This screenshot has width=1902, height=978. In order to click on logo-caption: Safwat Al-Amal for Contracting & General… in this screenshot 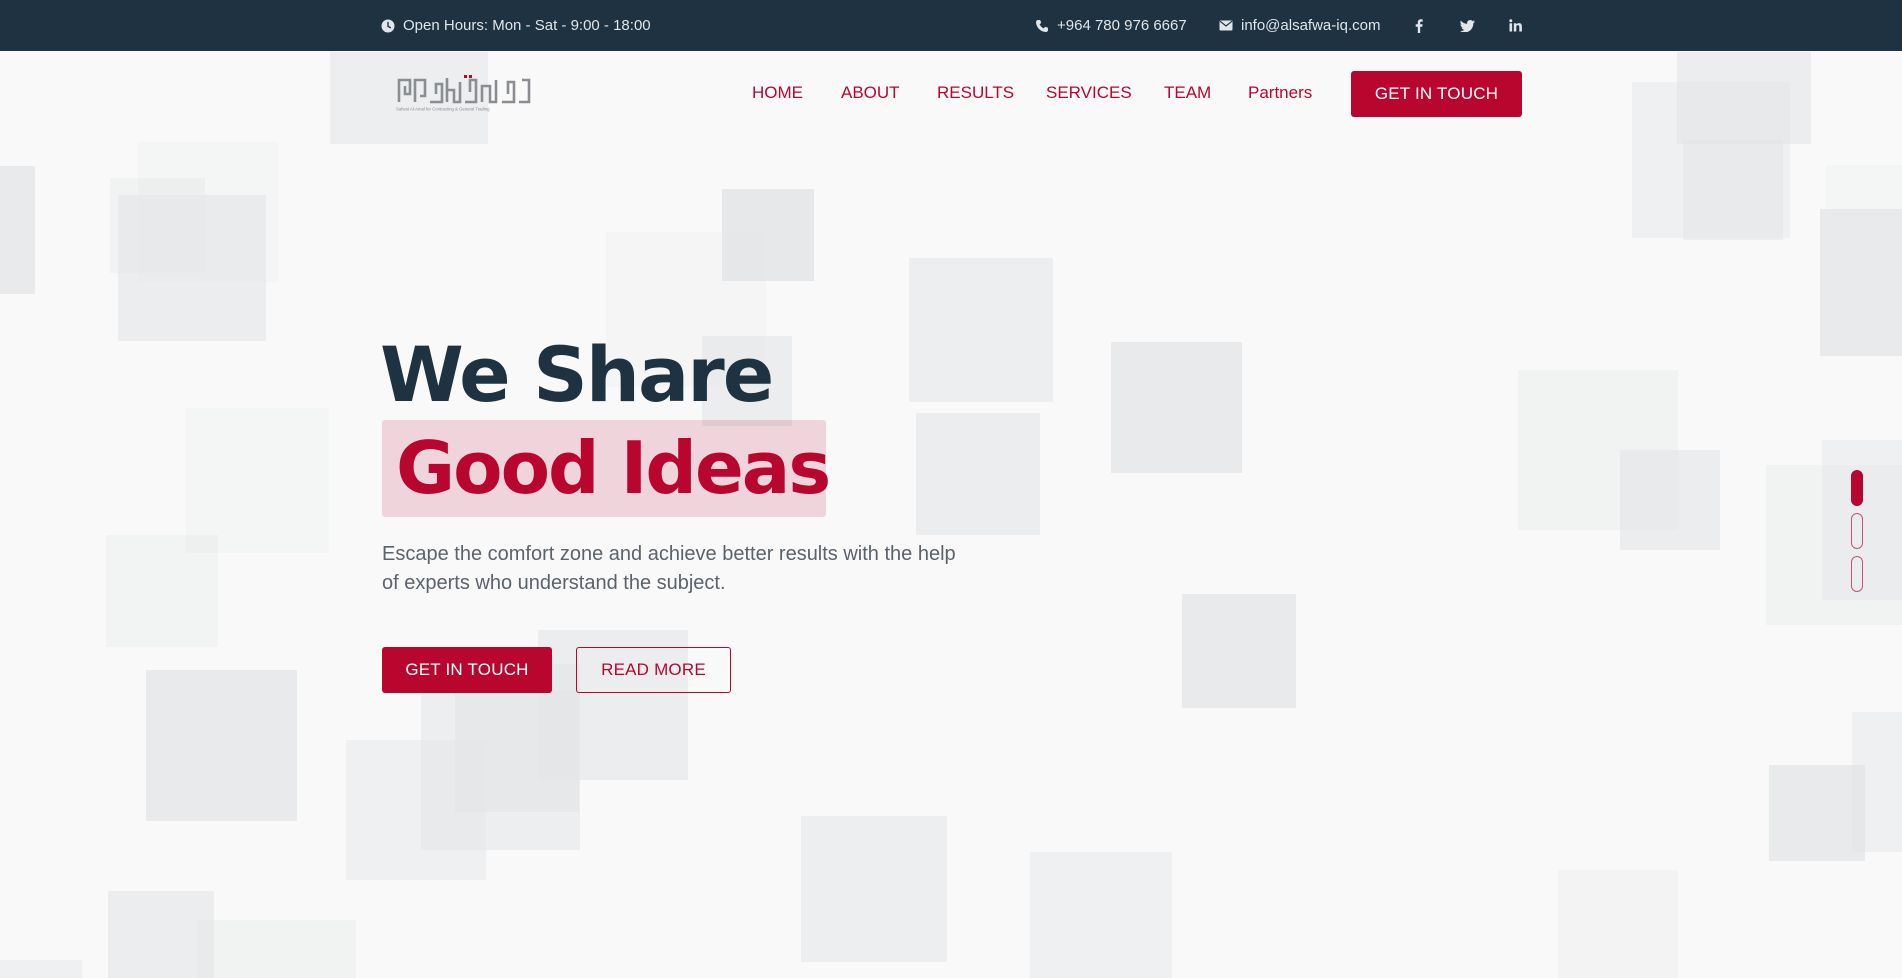, I will do `click(443, 110)`.